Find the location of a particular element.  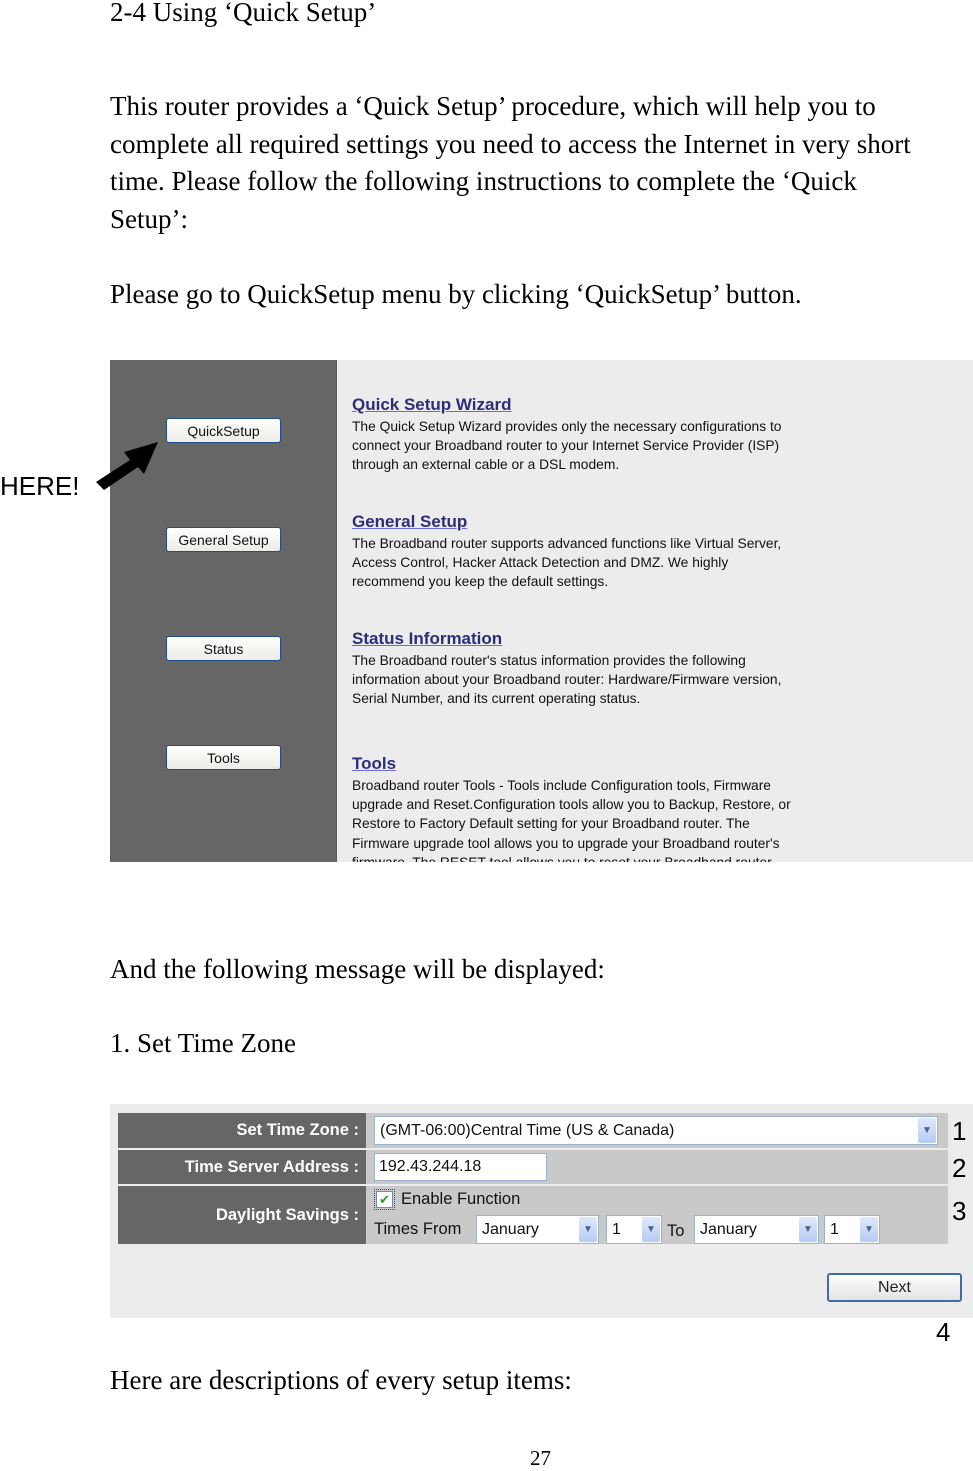

times-from-label: Times From is located at coordinates (418, 1229).